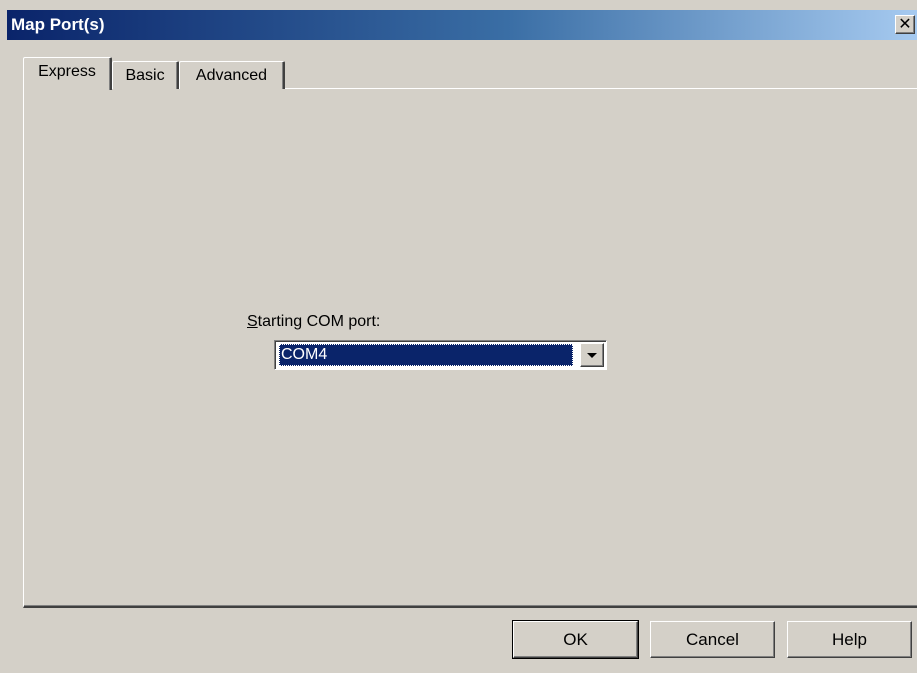 The height and width of the screenshot is (673, 917). What do you see at coordinates (462, 25) in the screenshot?
I see `title-bar: Map Port(s) ✕` at bounding box center [462, 25].